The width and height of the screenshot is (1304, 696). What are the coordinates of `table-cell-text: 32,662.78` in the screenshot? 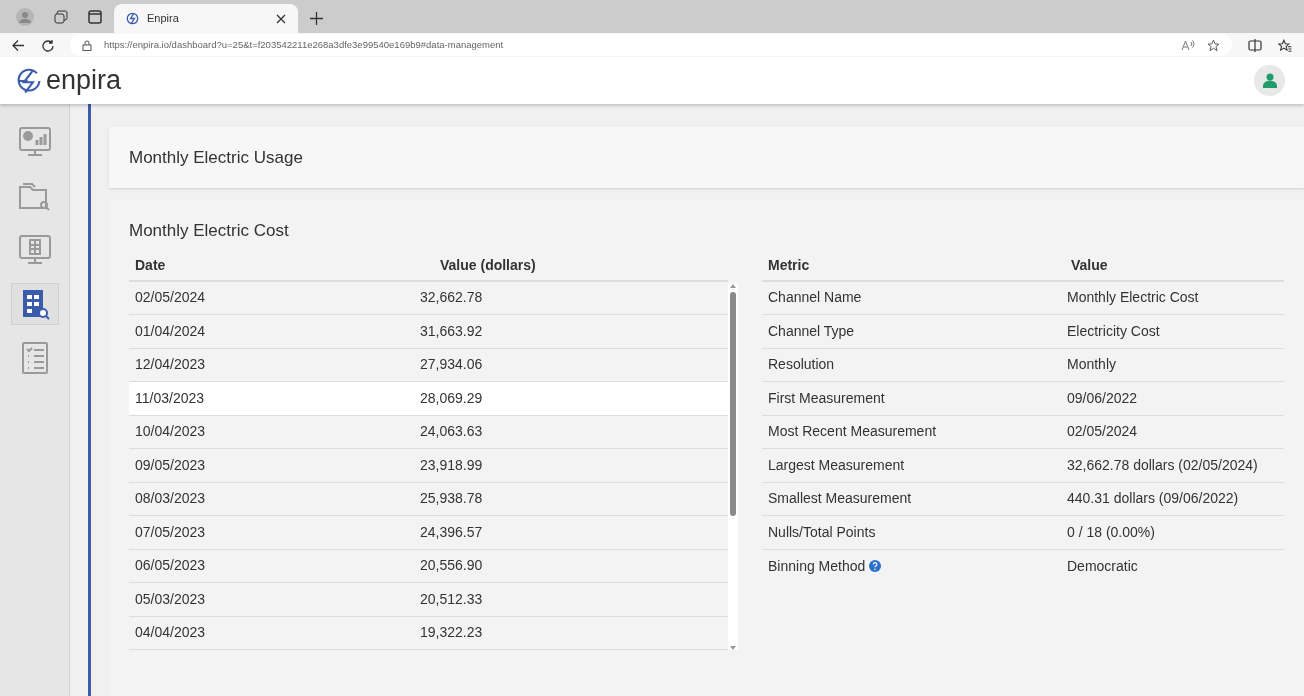 It's located at (451, 298).